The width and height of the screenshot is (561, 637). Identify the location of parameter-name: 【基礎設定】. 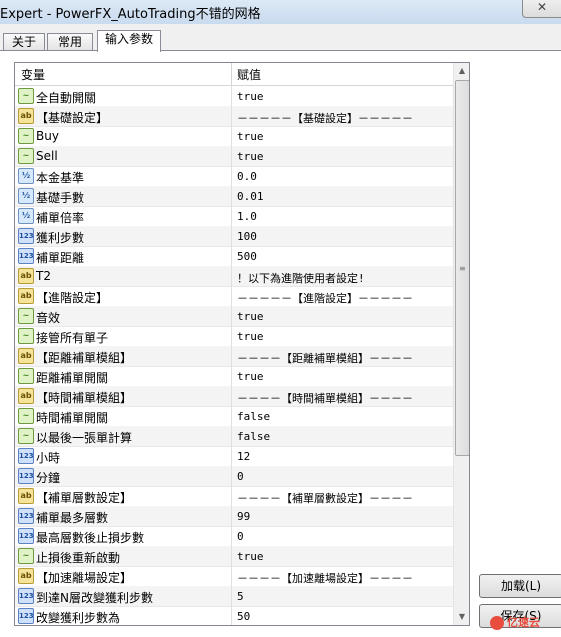
(72, 118).